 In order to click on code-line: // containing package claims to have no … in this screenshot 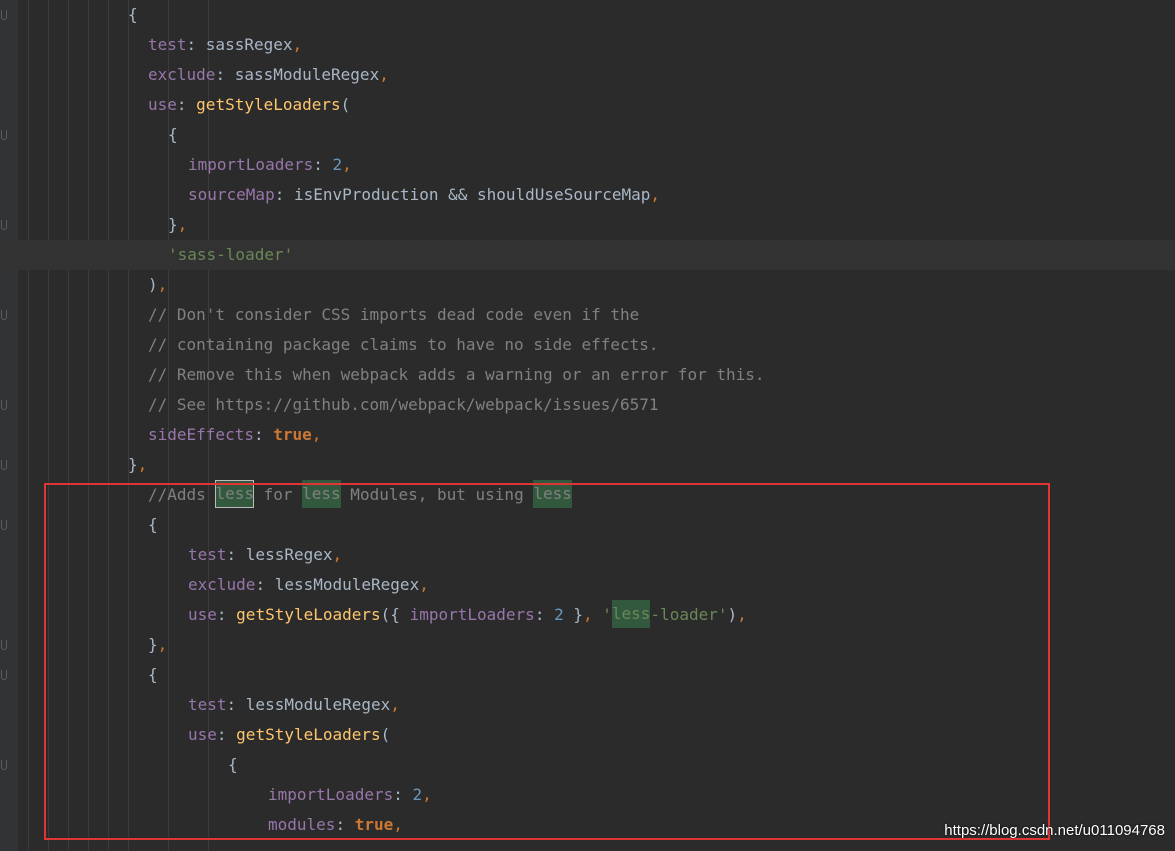, I will do `click(587, 345)`.